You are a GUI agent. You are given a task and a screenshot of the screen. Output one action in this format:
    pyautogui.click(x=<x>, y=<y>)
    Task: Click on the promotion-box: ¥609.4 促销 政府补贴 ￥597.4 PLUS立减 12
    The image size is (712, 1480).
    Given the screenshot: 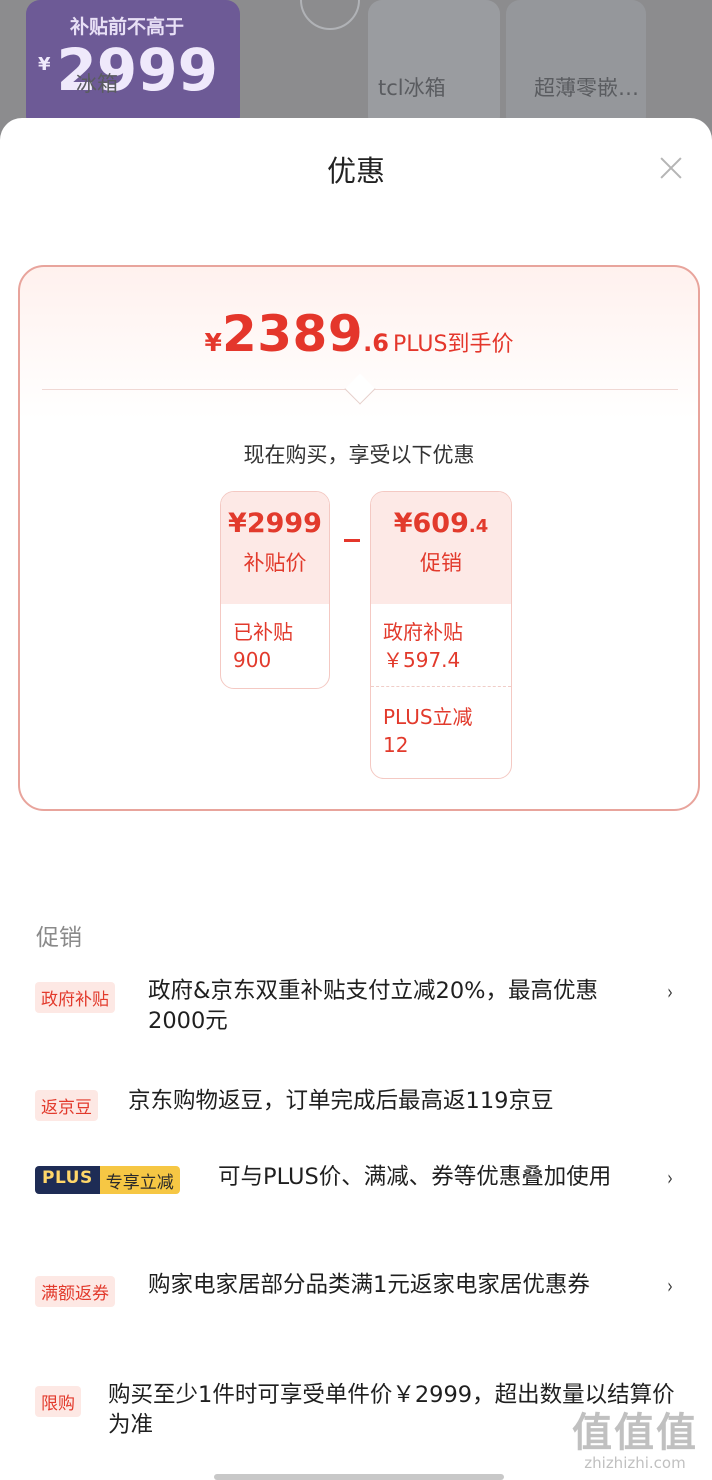 What is the action you would take?
    pyautogui.click(x=441, y=635)
    